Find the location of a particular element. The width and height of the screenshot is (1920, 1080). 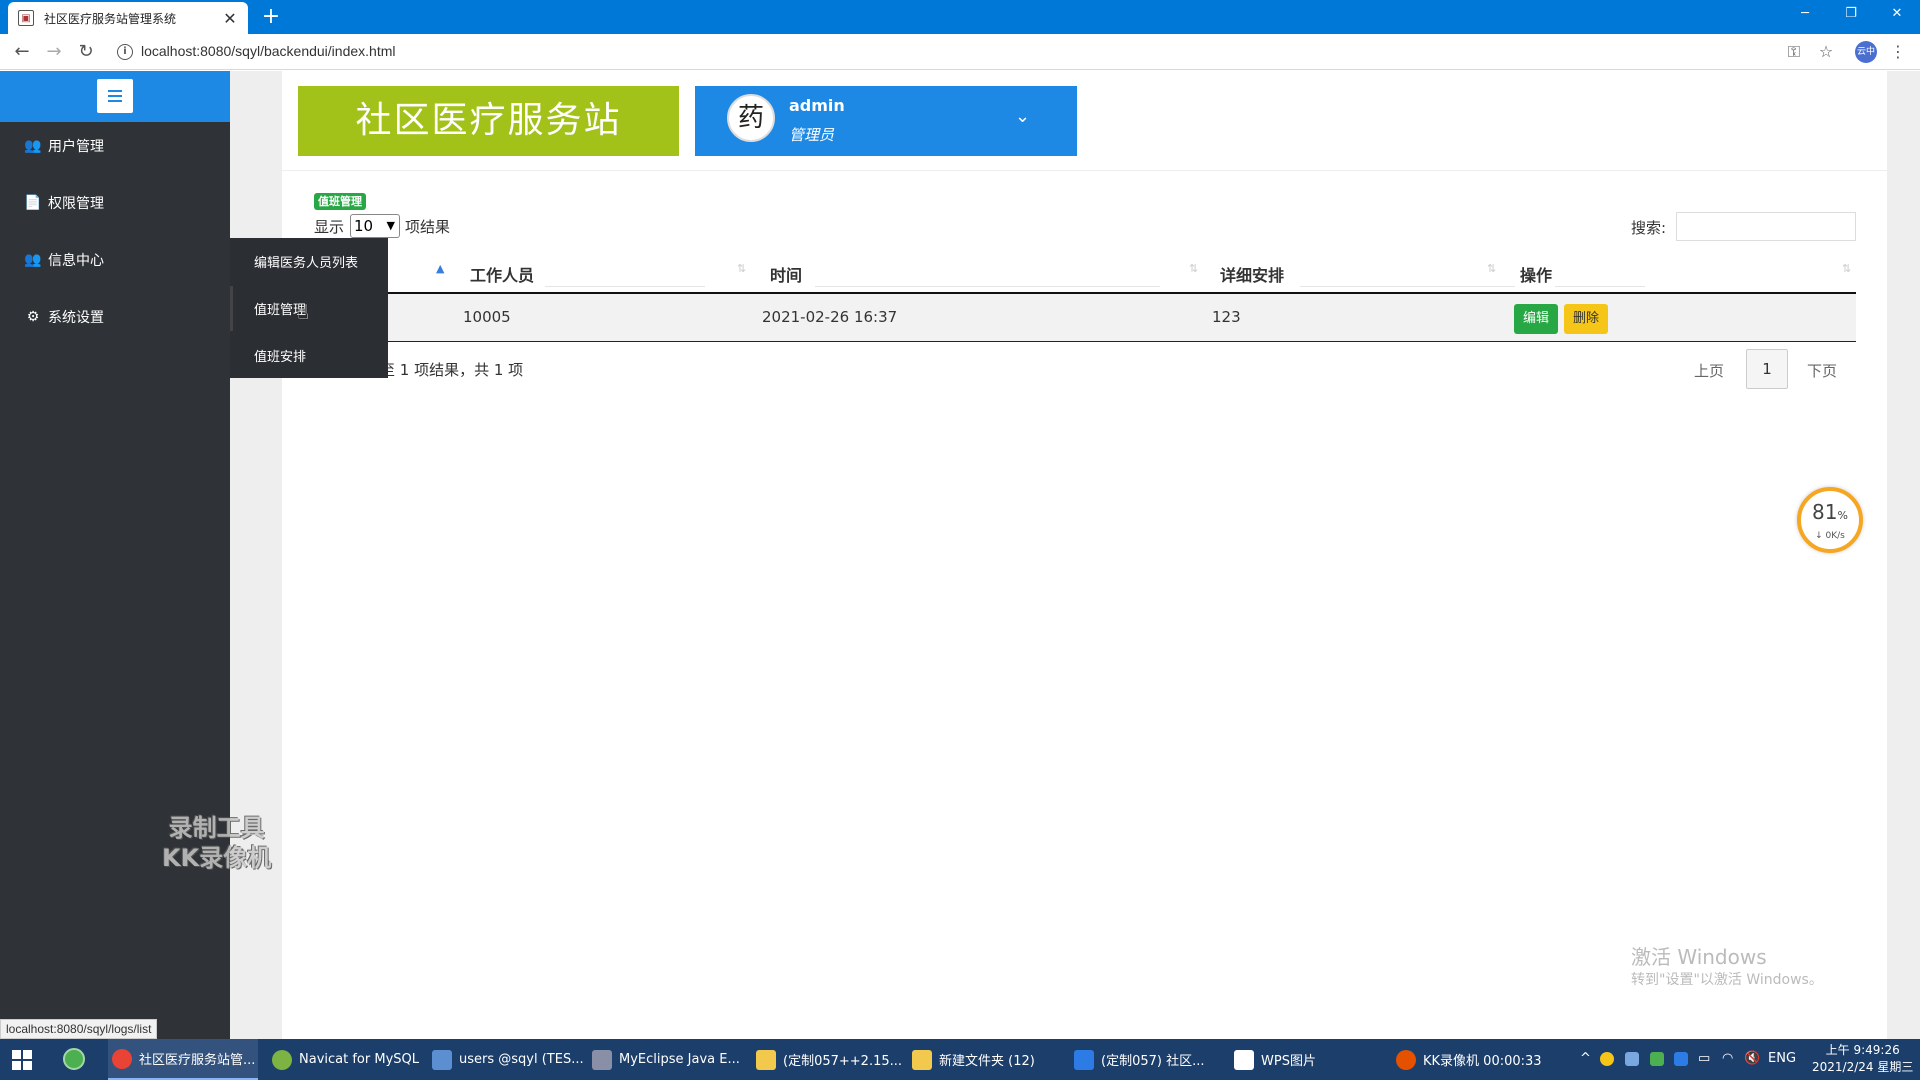

volume-muted-icon: 🔇 is located at coordinates (1752, 1058).